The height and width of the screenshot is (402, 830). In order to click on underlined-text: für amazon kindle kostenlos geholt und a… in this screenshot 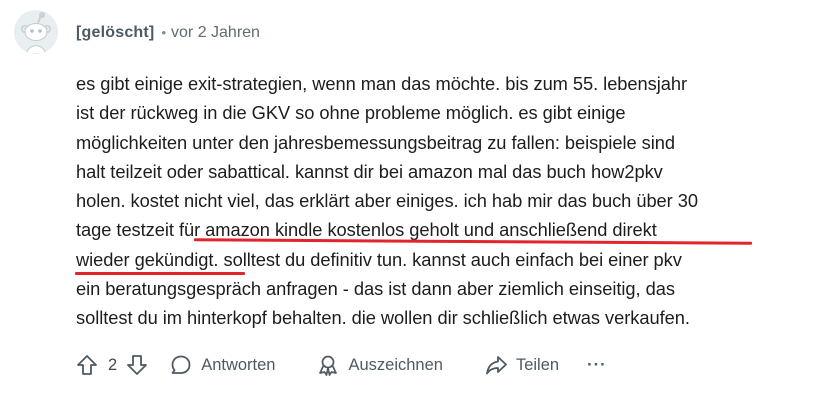, I will do `click(417, 230)`.